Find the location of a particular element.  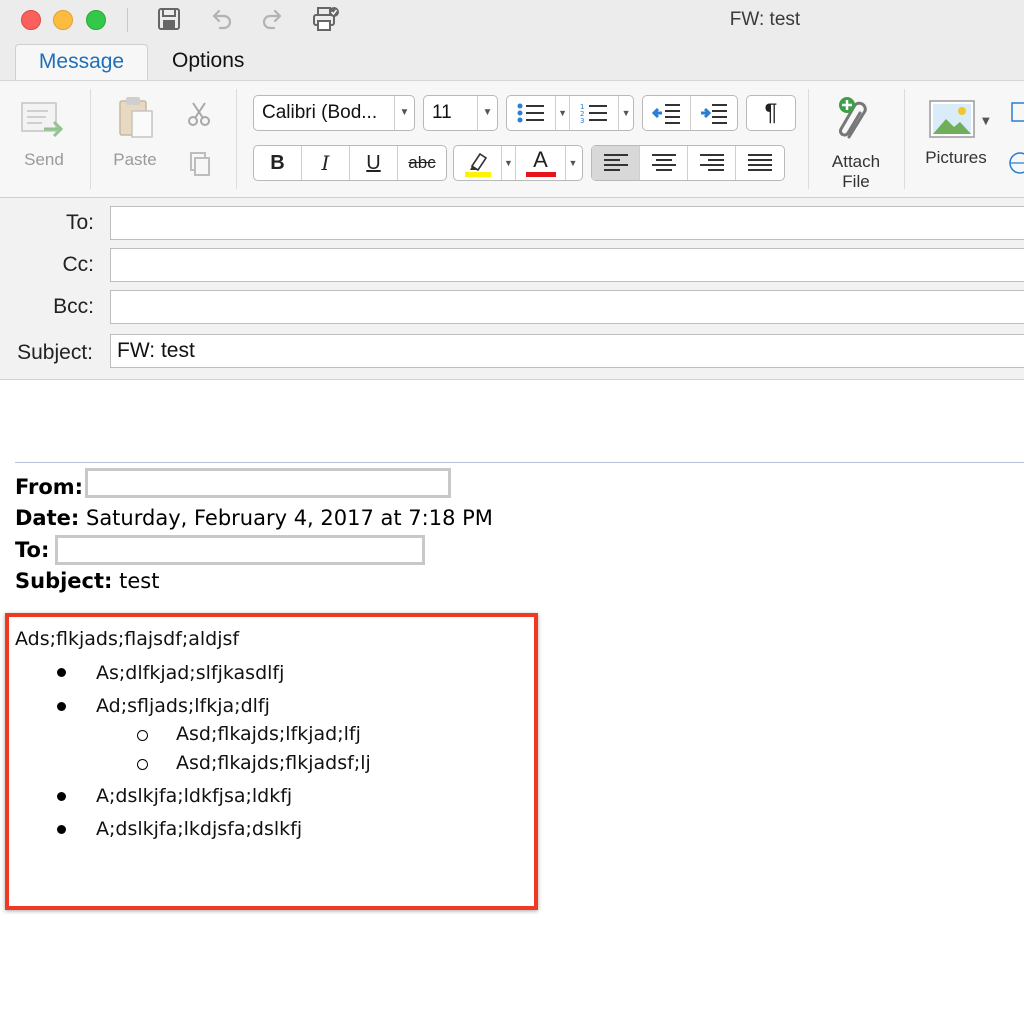

italic-button: I is located at coordinates (326, 163).